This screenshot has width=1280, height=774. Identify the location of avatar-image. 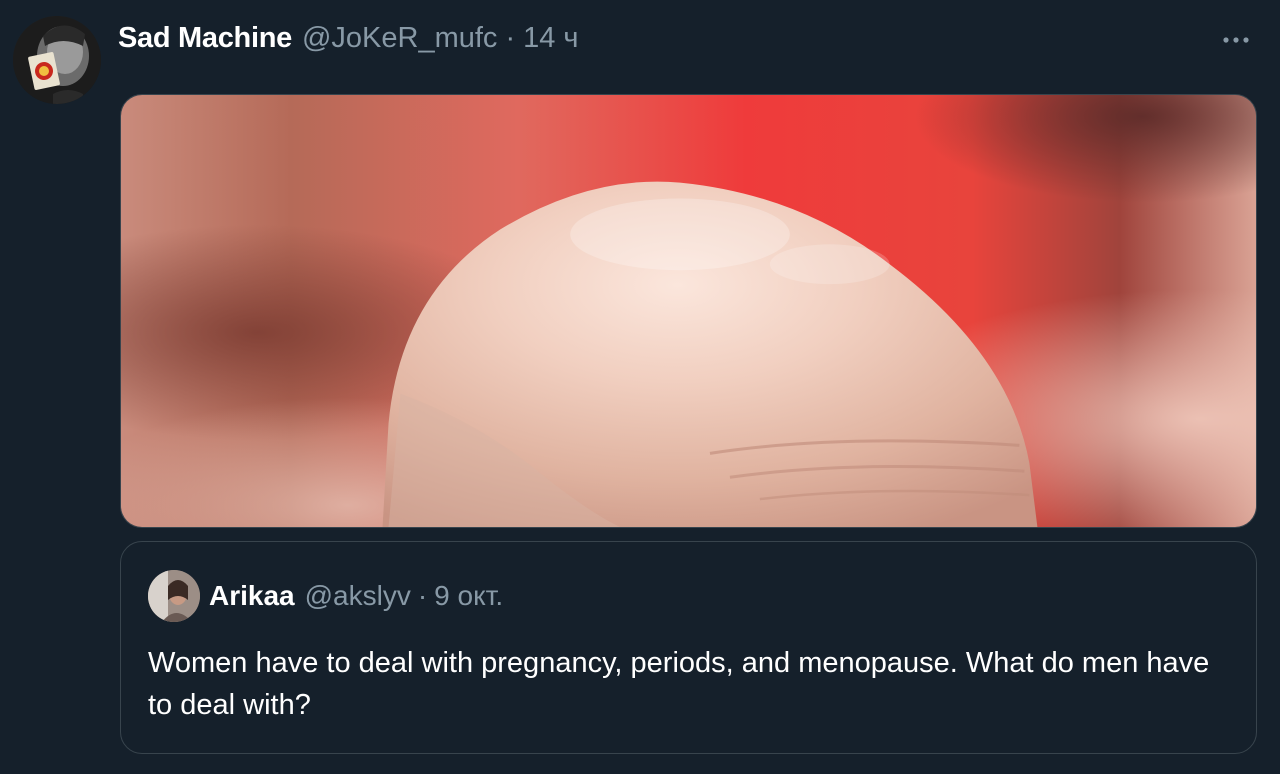
(57, 60).